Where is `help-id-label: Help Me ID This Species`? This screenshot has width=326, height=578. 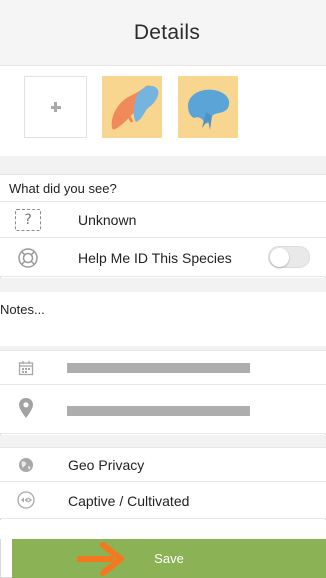
help-id-label: Help Me ID This Species is located at coordinates (155, 258).